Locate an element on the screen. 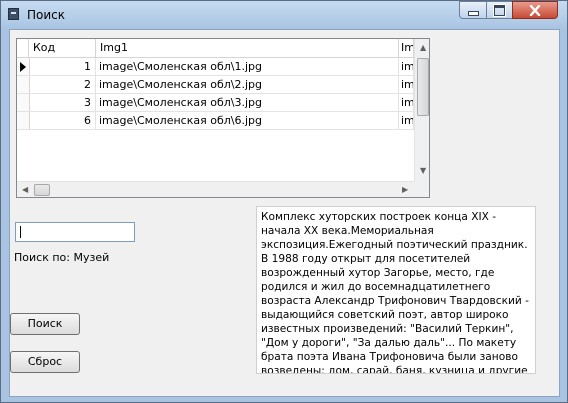 This screenshot has width=568, height=403. maximize-button is located at coordinates (499, 10).